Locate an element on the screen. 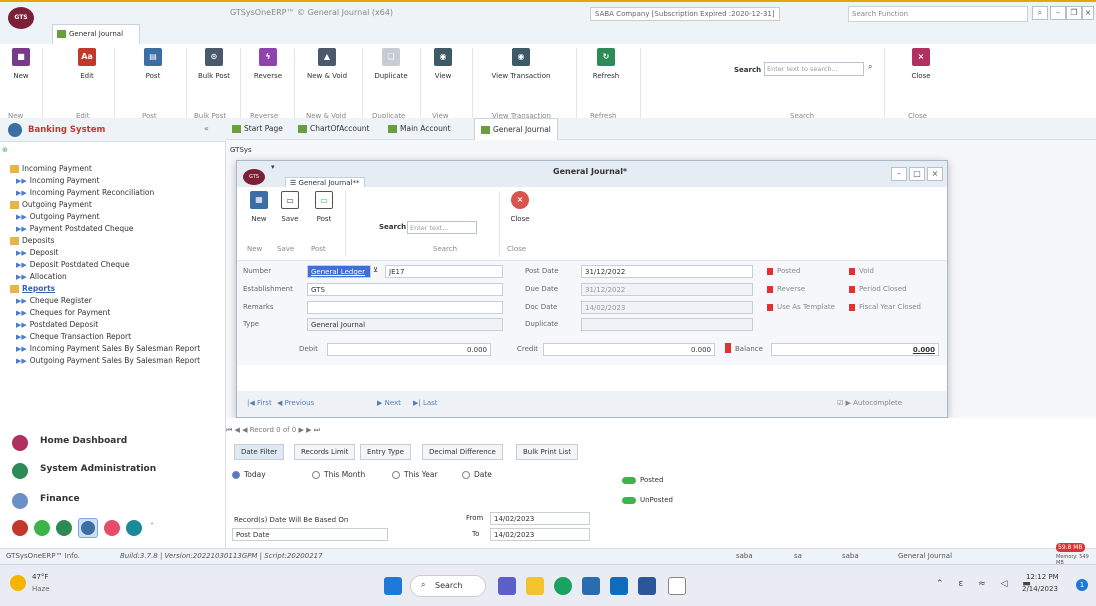 The height and width of the screenshot is (606, 1096). tree-folder-reports: Reports is located at coordinates (32, 288).